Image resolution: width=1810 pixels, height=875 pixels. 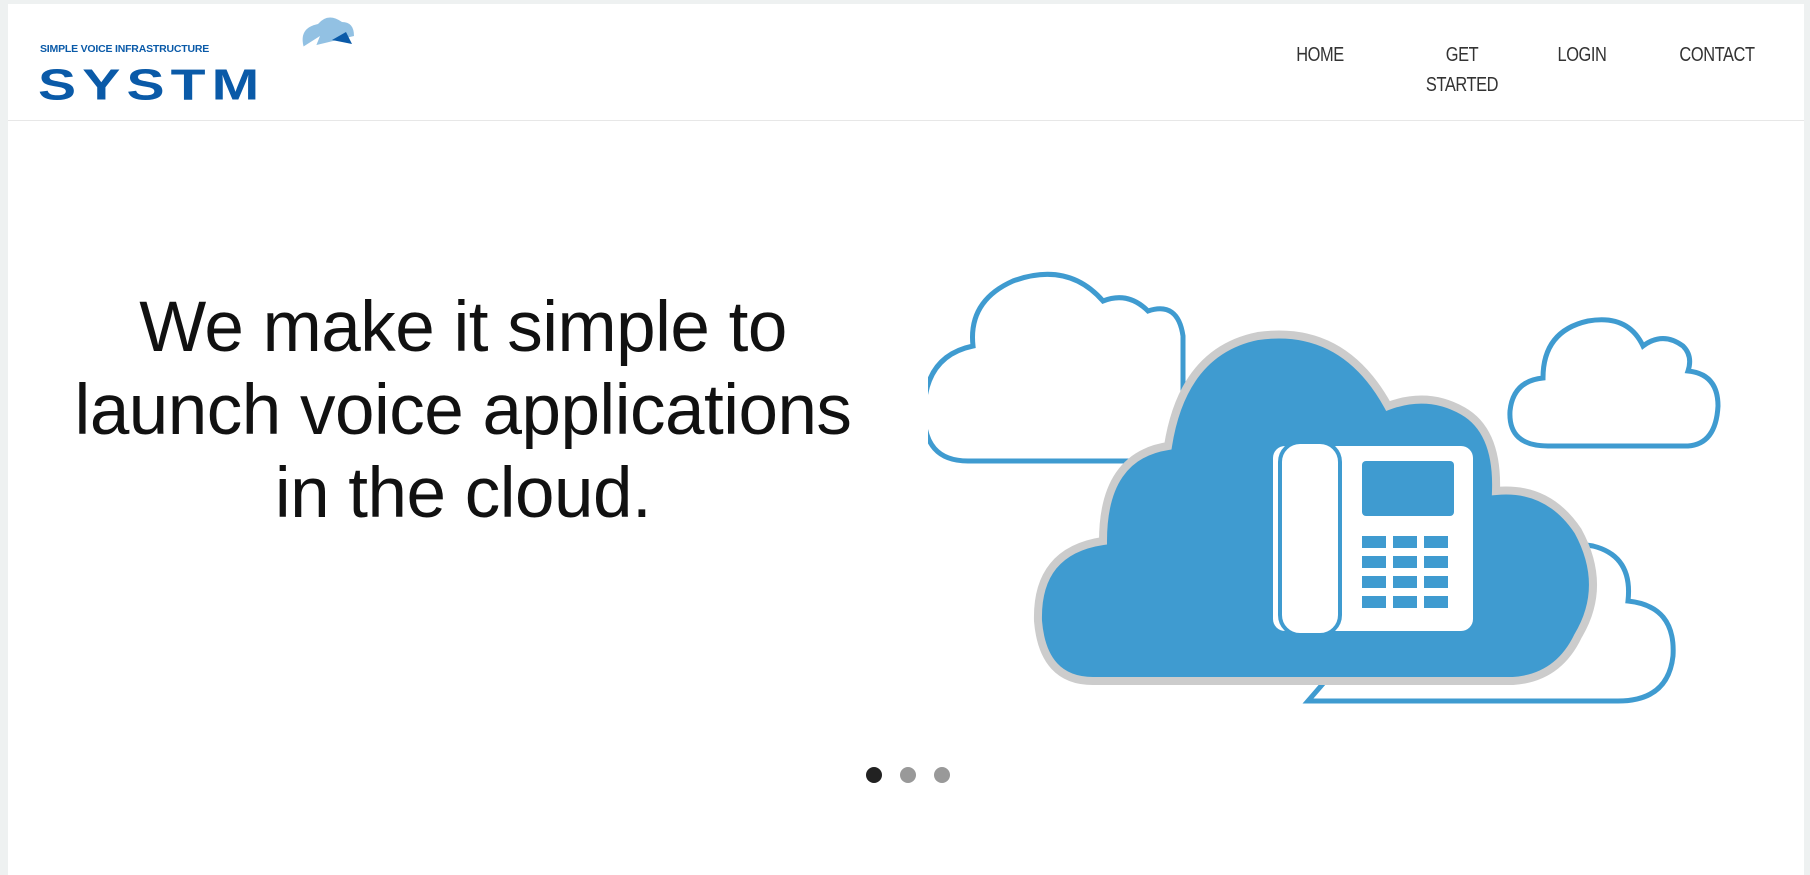 I want to click on carousel-indicators, so click(x=908, y=775).